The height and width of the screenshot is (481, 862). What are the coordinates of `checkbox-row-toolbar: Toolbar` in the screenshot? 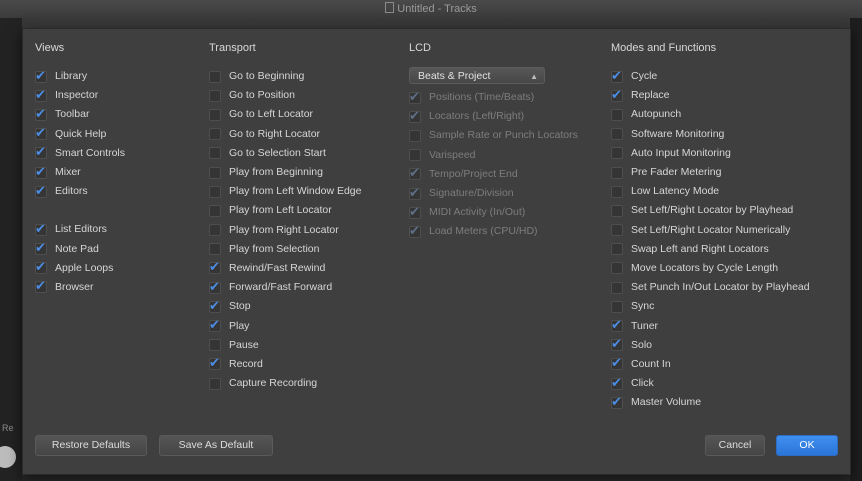 It's located at (120, 114).